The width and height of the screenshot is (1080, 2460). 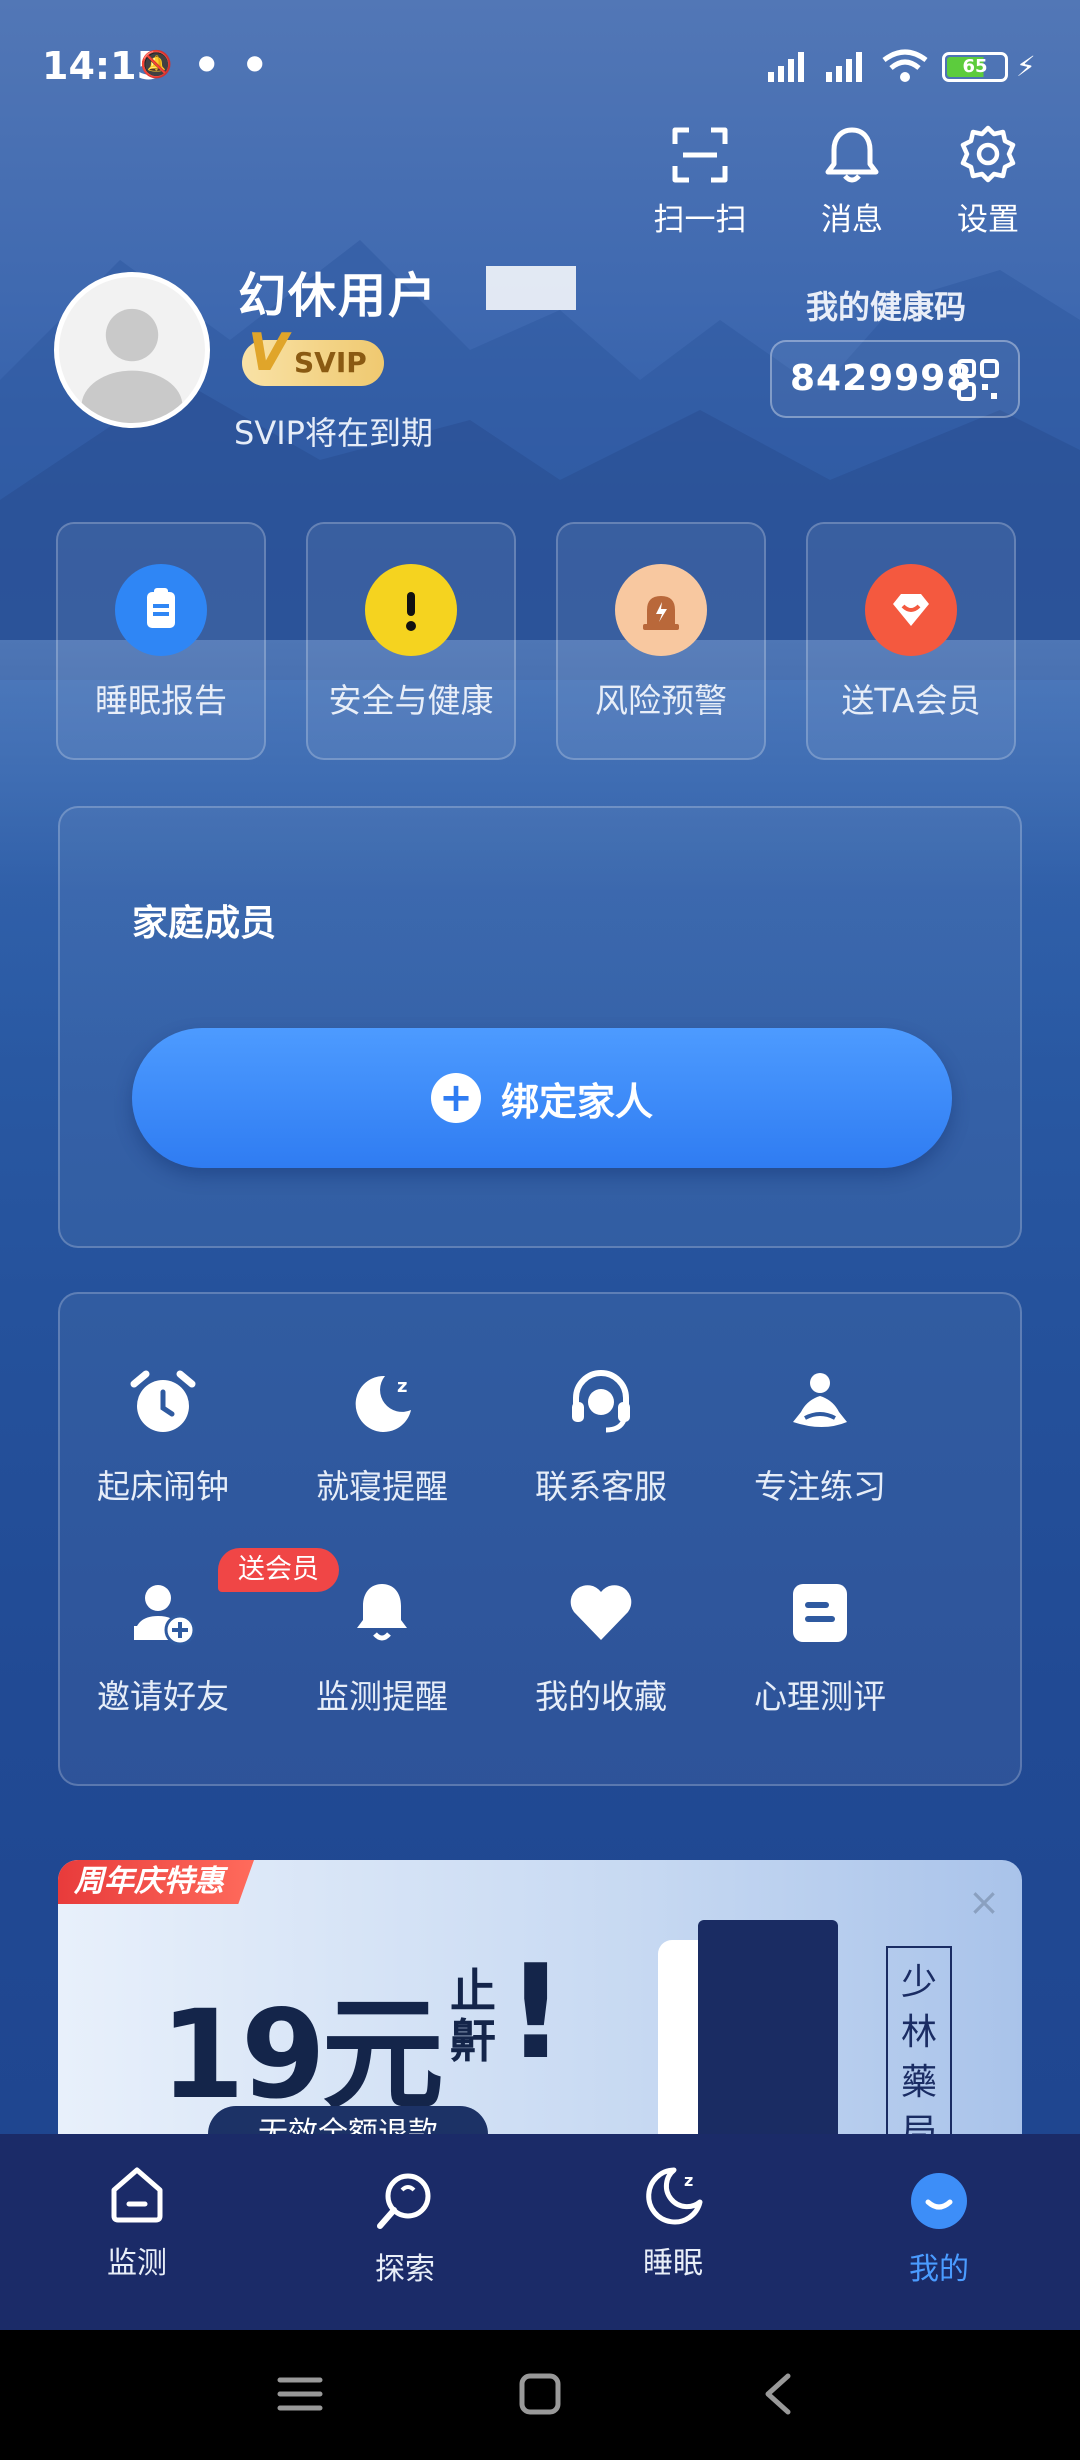 I want to click on plus-icon: +, so click(x=455, y=1098).